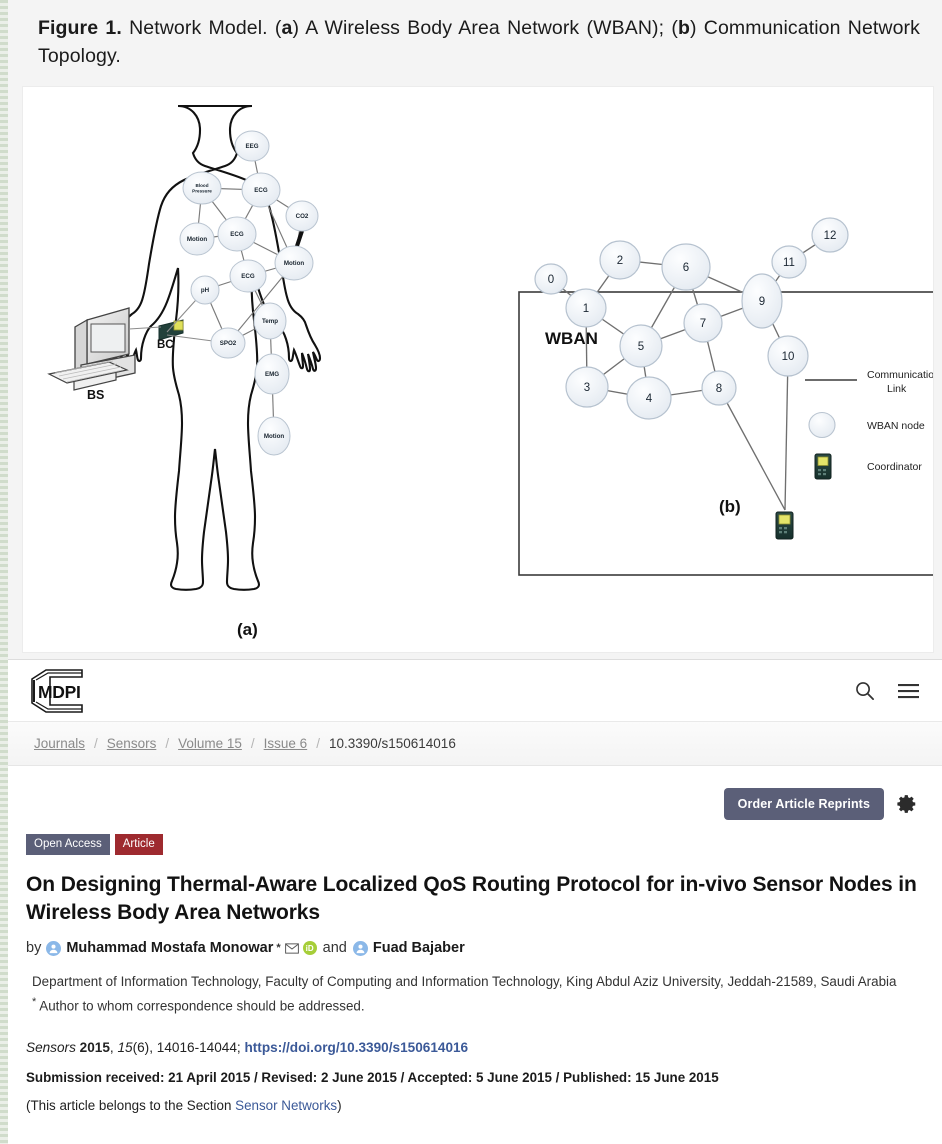  What do you see at coordinates (153, 1048) in the screenshot?
I see `citation-comma2: ,` at bounding box center [153, 1048].